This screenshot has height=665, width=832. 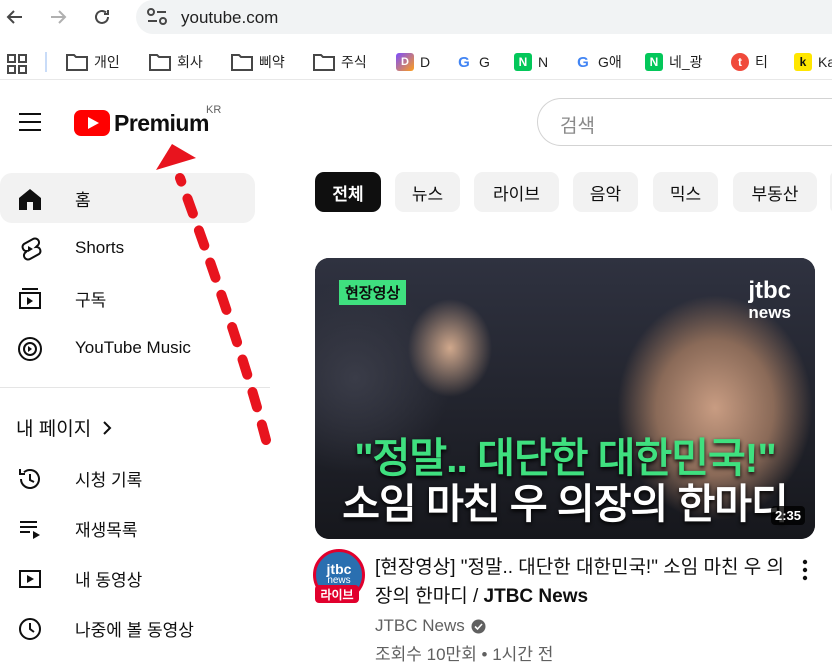 I want to click on bookmark-label: G애, so click(x=610, y=62).